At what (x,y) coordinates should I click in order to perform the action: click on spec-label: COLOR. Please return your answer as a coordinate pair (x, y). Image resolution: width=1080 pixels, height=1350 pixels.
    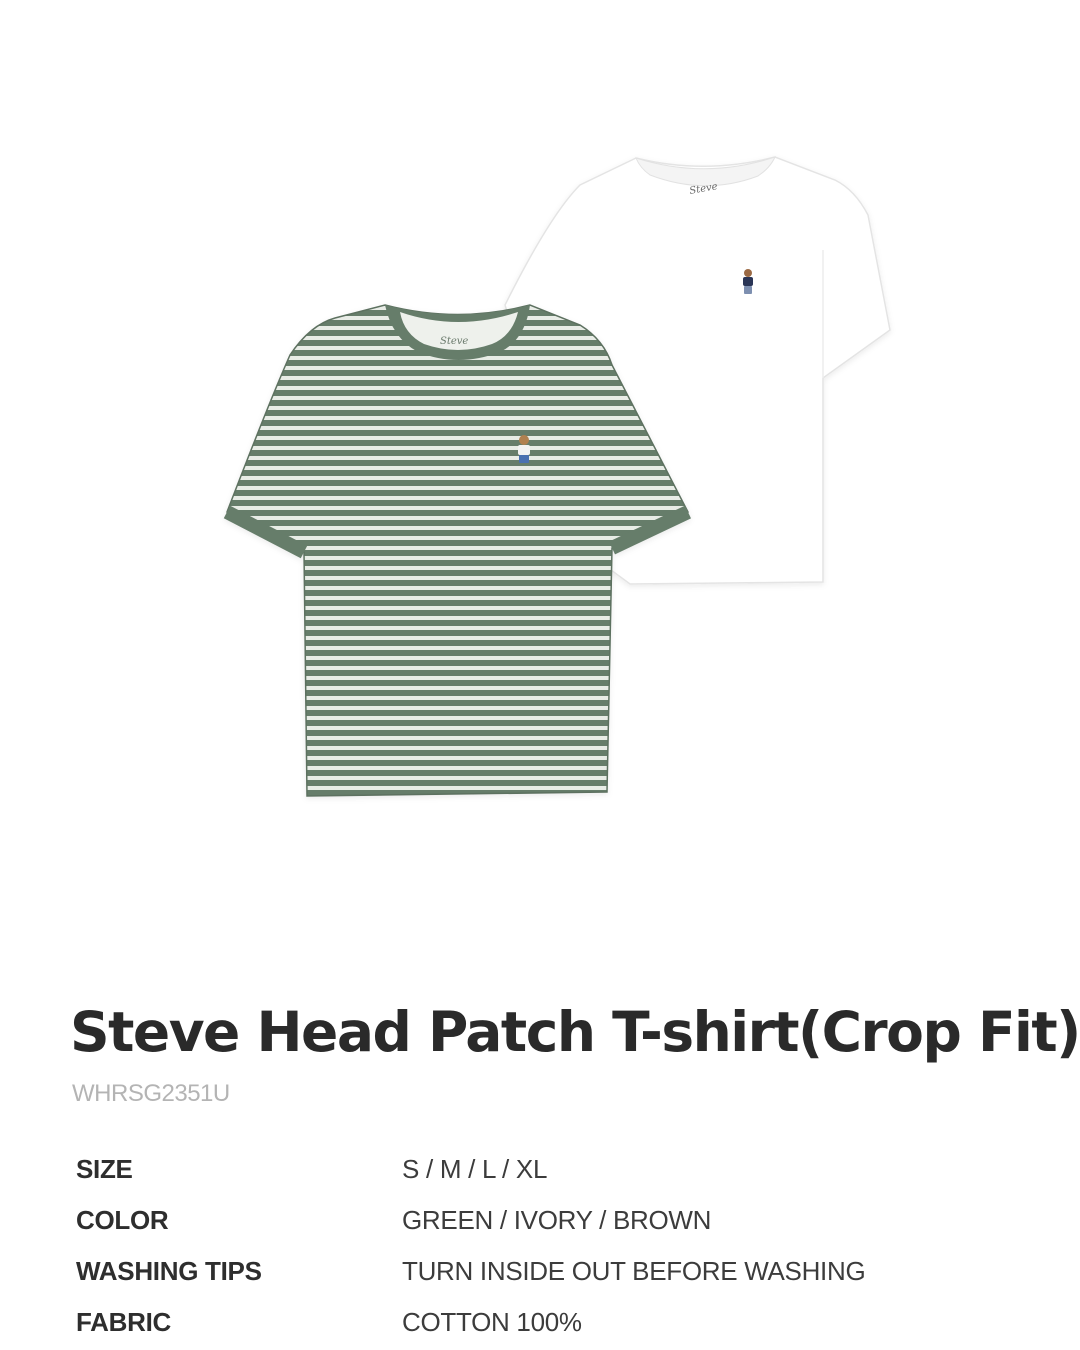
    Looking at the image, I should click on (122, 1220).